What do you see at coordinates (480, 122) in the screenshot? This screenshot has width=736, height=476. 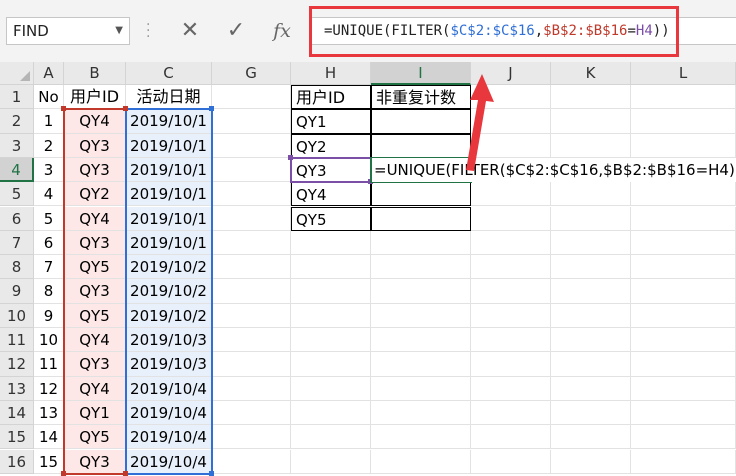 I see `annotation-arrow-icon` at bounding box center [480, 122].